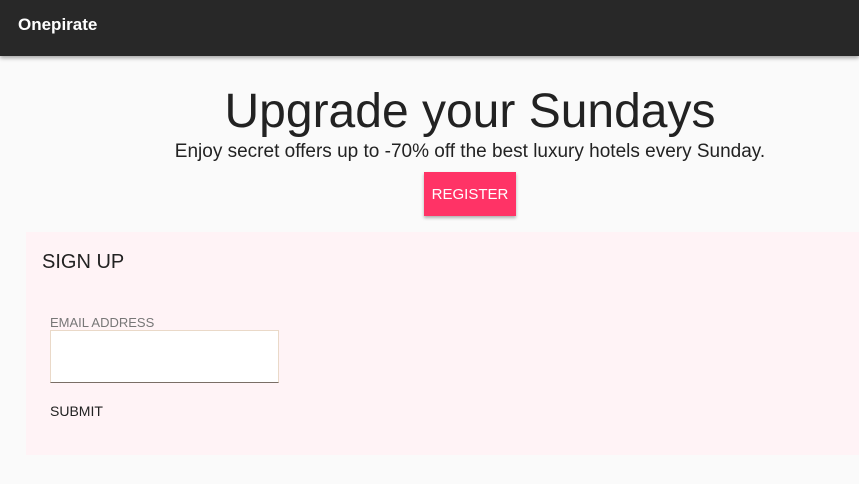 This screenshot has width=859, height=484. Describe the element at coordinates (429, 28) in the screenshot. I see `app-bar: Onepirate` at that location.